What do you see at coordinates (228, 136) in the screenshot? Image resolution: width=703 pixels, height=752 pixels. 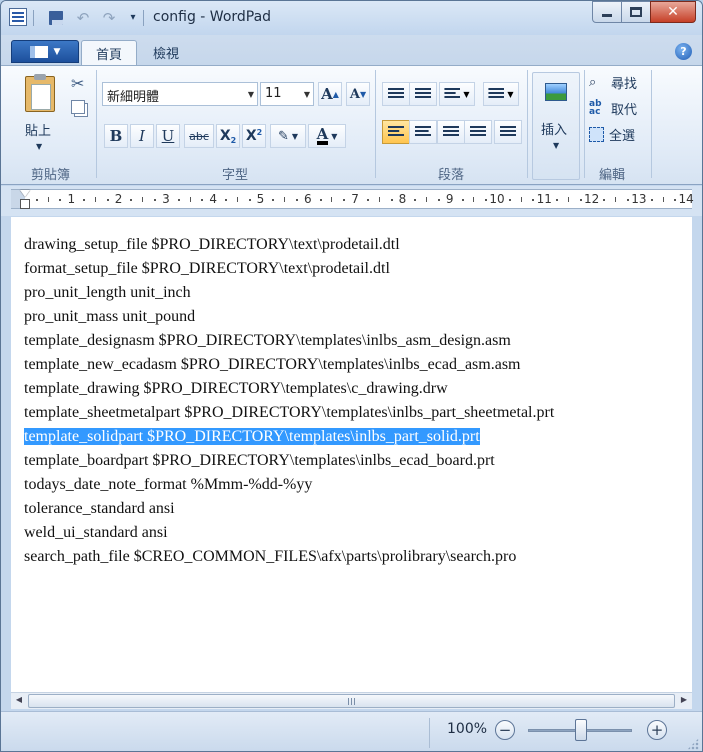 I see `subscript-button: X2` at bounding box center [228, 136].